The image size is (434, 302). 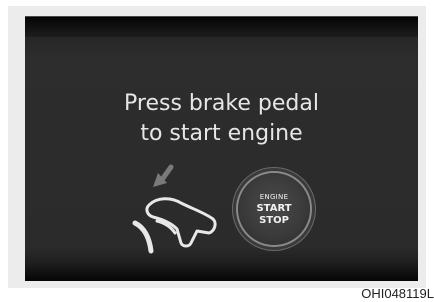 I want to click on start-label: START, so click(x=274, y=208).